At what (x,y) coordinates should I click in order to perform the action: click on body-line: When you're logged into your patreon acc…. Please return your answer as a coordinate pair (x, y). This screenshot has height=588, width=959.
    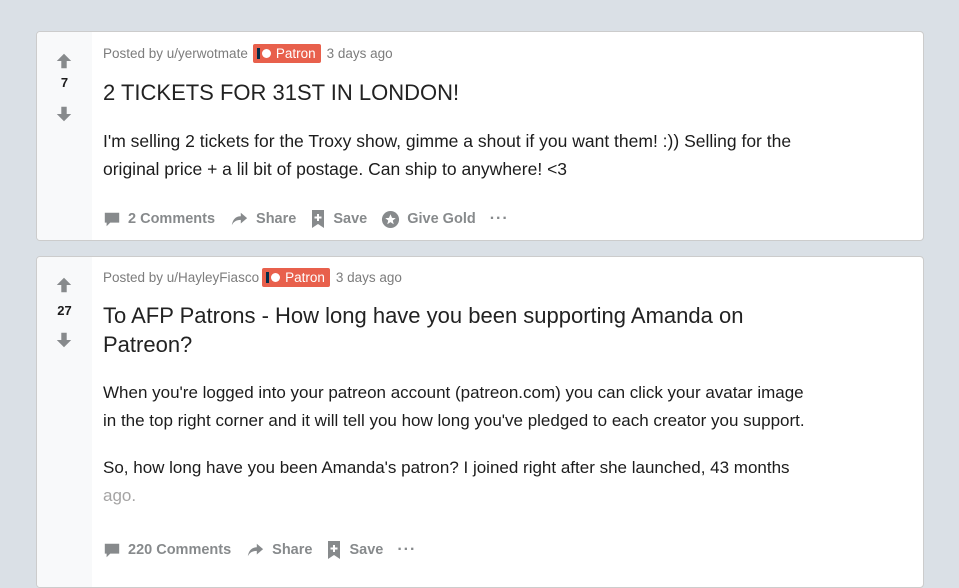
    Looking at the image, I should click on (453, 392).